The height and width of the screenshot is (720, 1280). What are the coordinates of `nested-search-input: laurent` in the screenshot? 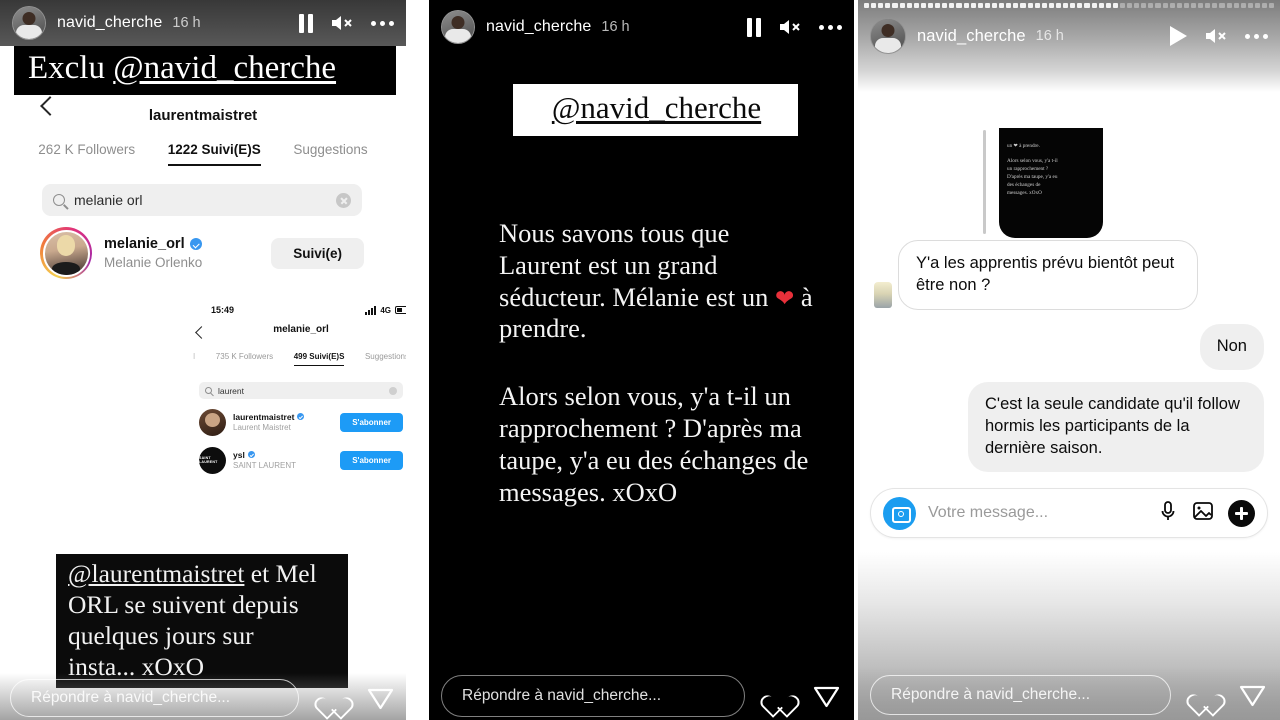 It's located at (301, 390).